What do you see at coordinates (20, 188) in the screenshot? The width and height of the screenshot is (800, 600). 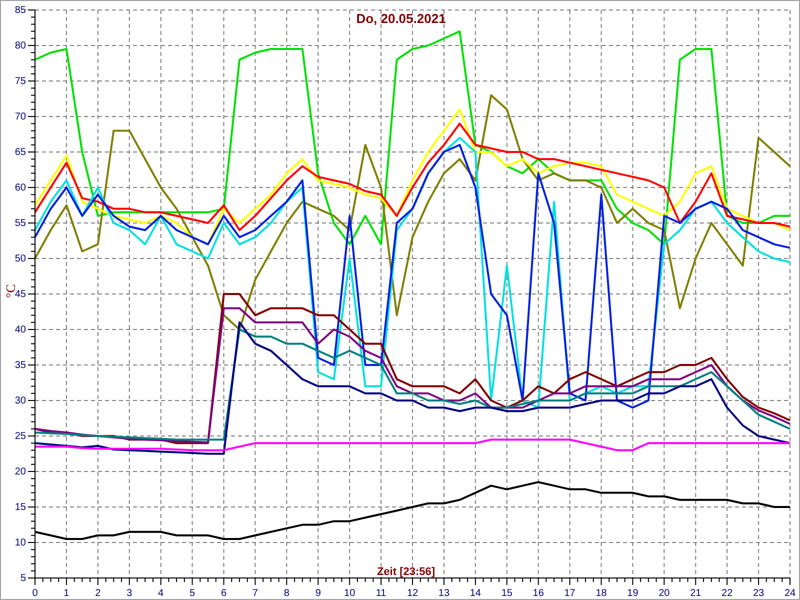 I see `tick-label: 60` at bounding box center [20, 188].